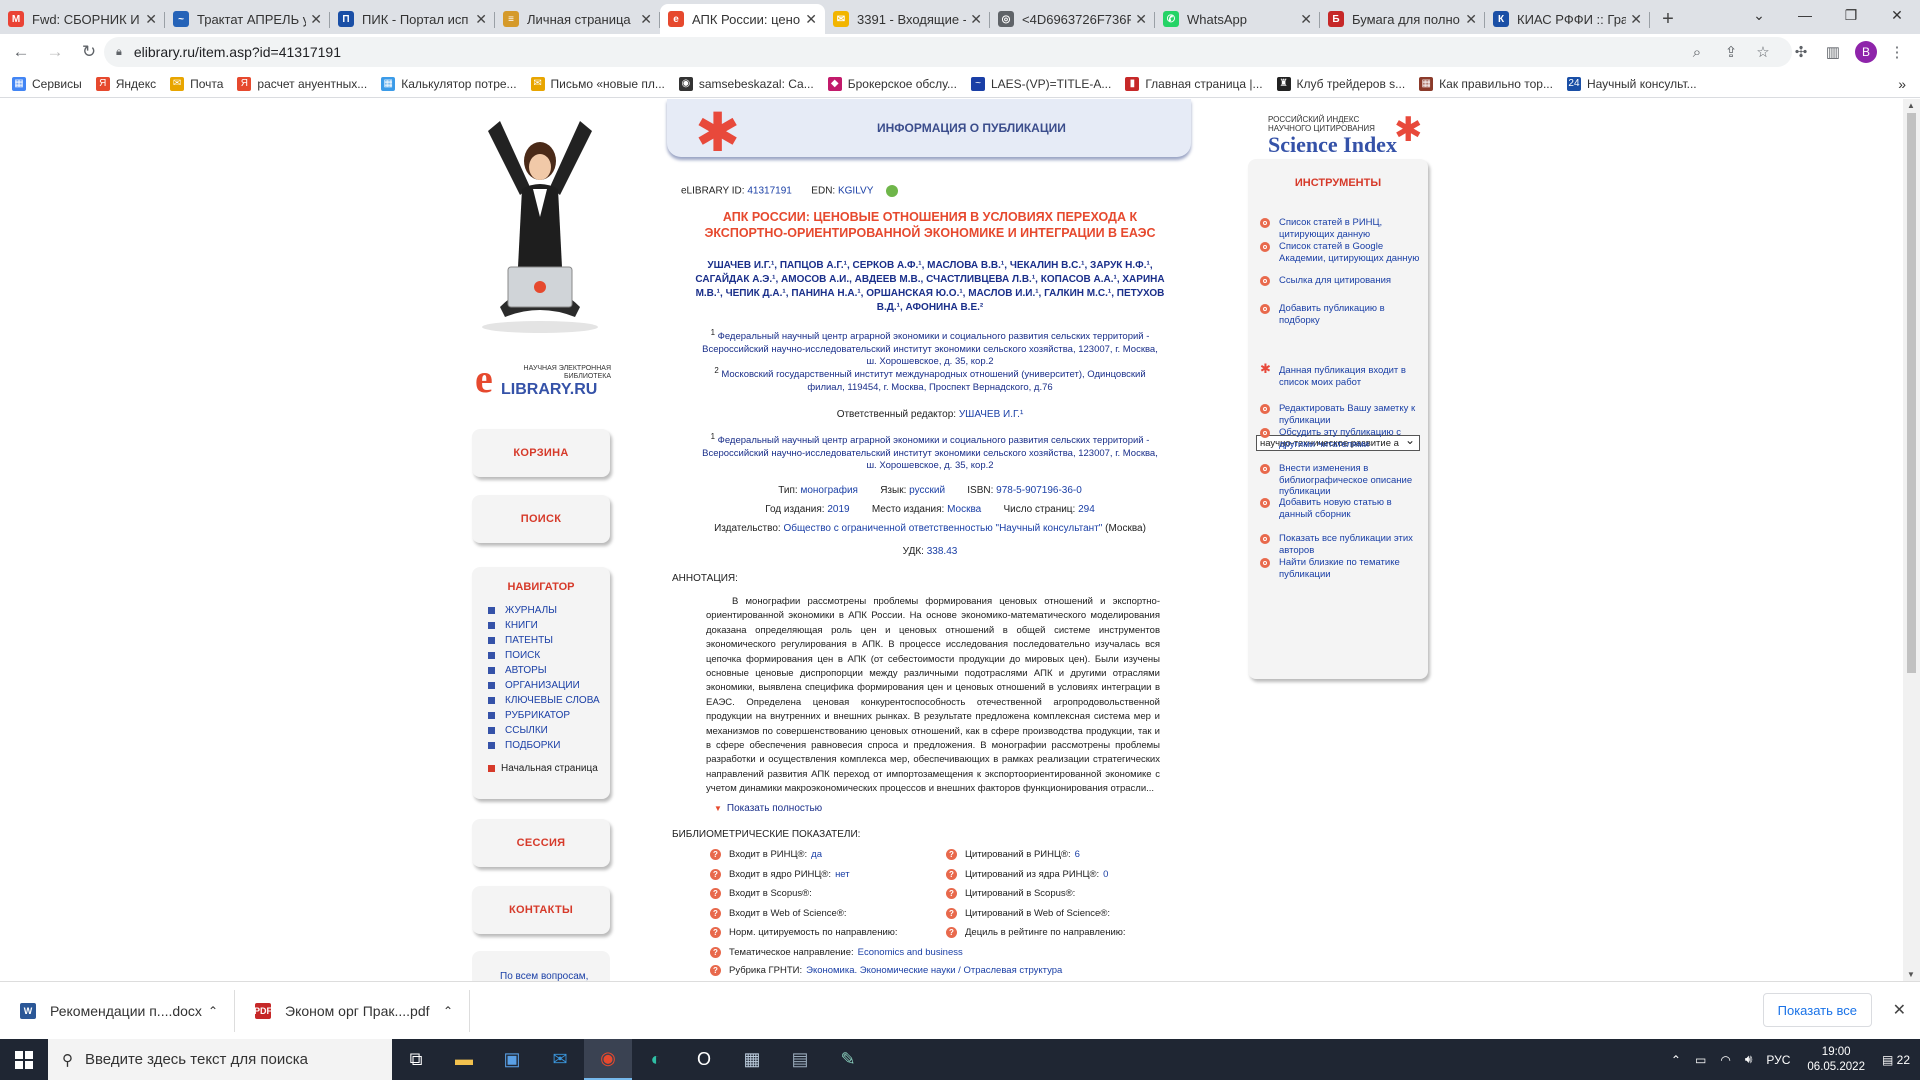 This screenshot has height=1080, width=1920. Describe the element at coordinates (1668, 19) in the screenshot. I see `new-tab-button: +` at that location.